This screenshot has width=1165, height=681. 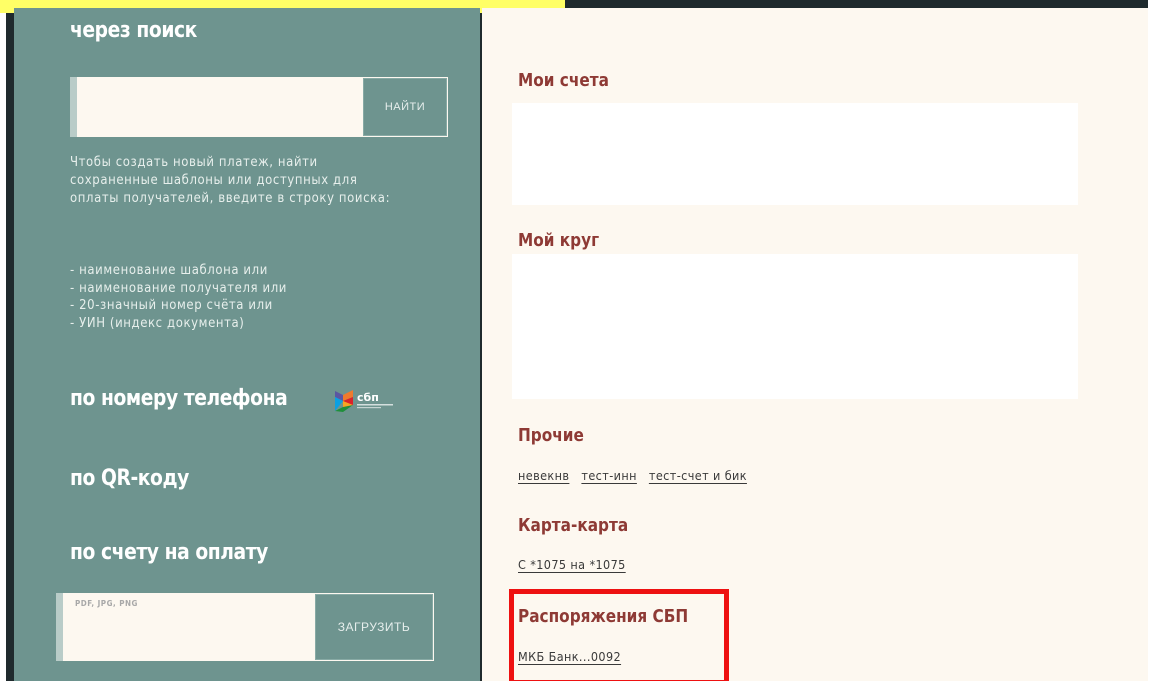 I want to click on other-title: Прочие, so click(x=551, y=435).